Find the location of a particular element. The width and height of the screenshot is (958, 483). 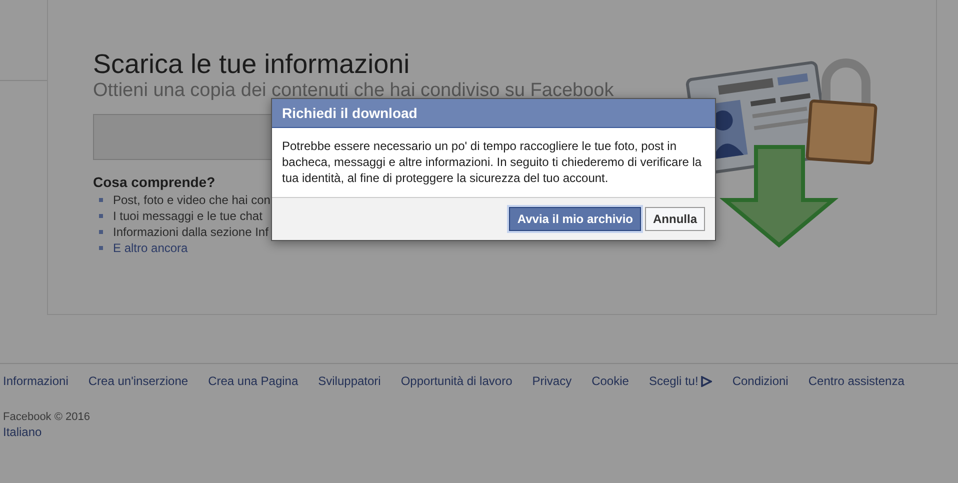

section-heading: Cosa comprende? is located at coordinates (154, 182).